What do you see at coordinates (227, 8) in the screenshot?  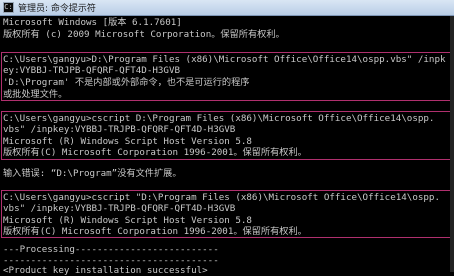 I see `window-titlebar: C: 管理员: 命令提示符` at bounding box center [227, 8].